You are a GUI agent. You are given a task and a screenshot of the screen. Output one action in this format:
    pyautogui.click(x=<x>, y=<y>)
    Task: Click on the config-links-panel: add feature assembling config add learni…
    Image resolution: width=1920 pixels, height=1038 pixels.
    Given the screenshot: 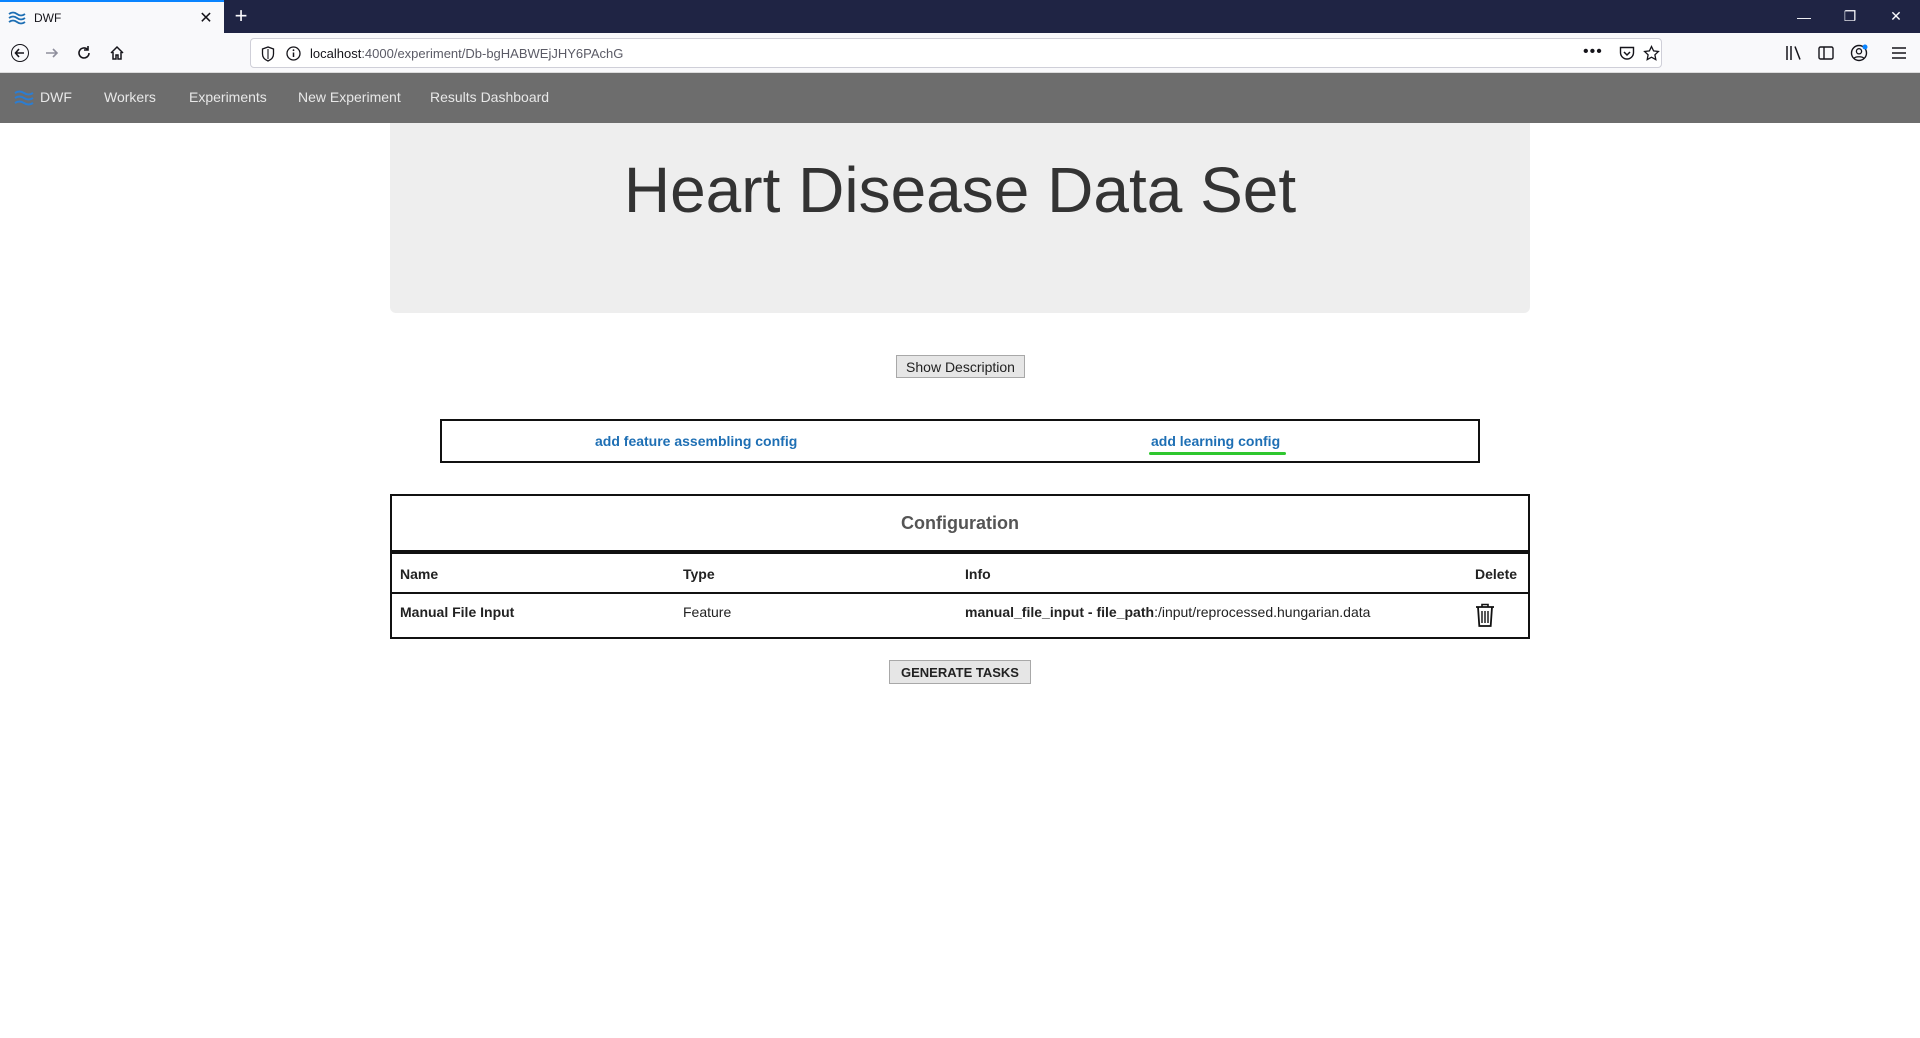 What is the action you would take?
    pyautogui.click(x=960, y=441)
    